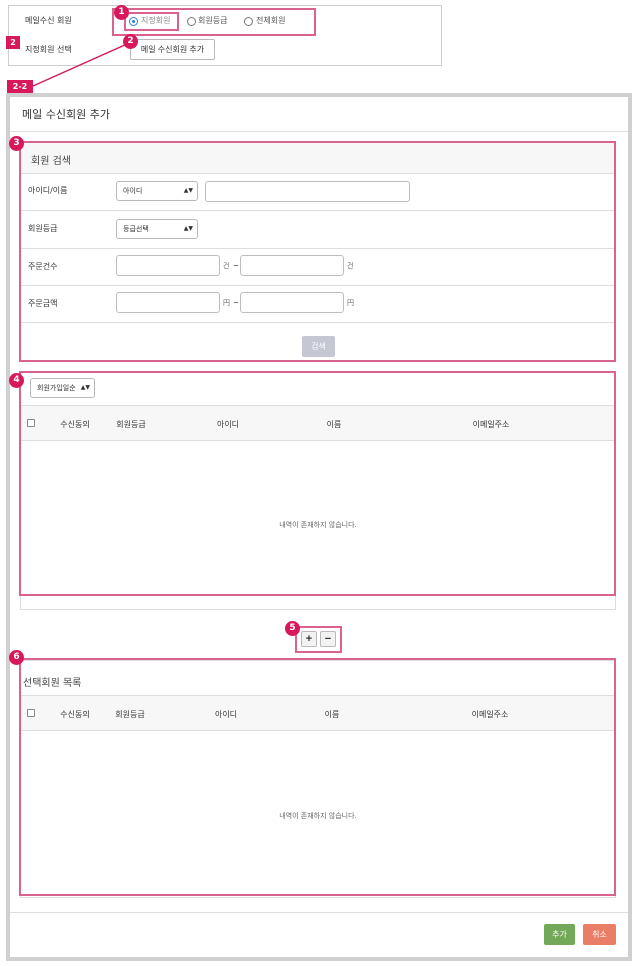 The width and height of the screenshot is (635, 966). Describe the element at coordinates (599, 934) in the screenshot. I see `cancel-button: 취소` at that location.